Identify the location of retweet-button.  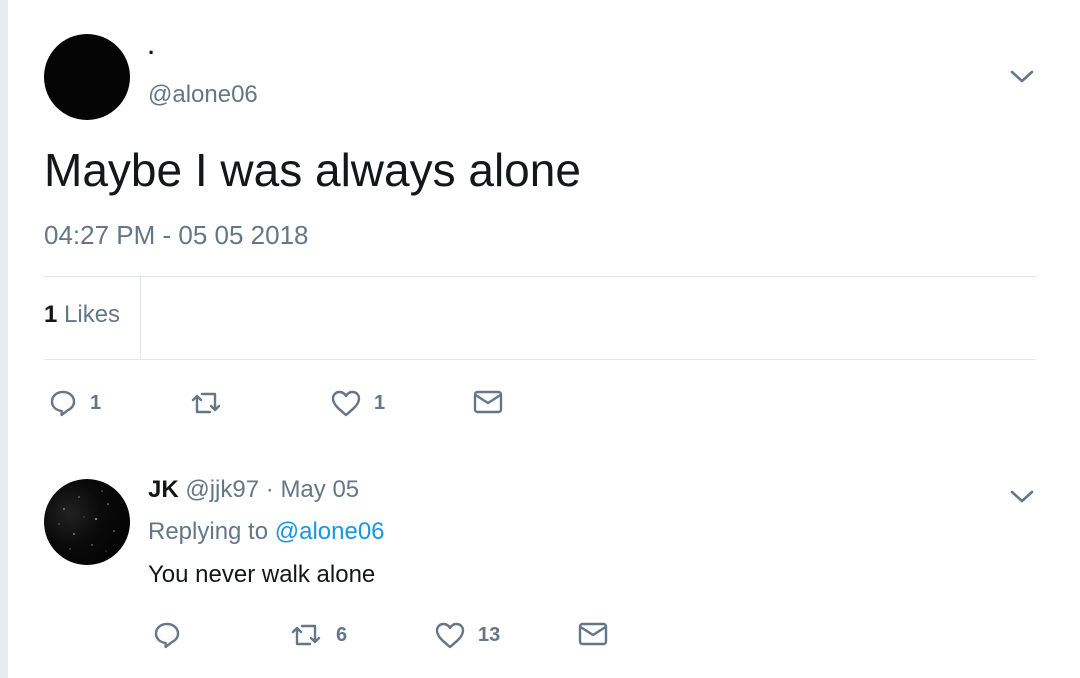
(212, 403).